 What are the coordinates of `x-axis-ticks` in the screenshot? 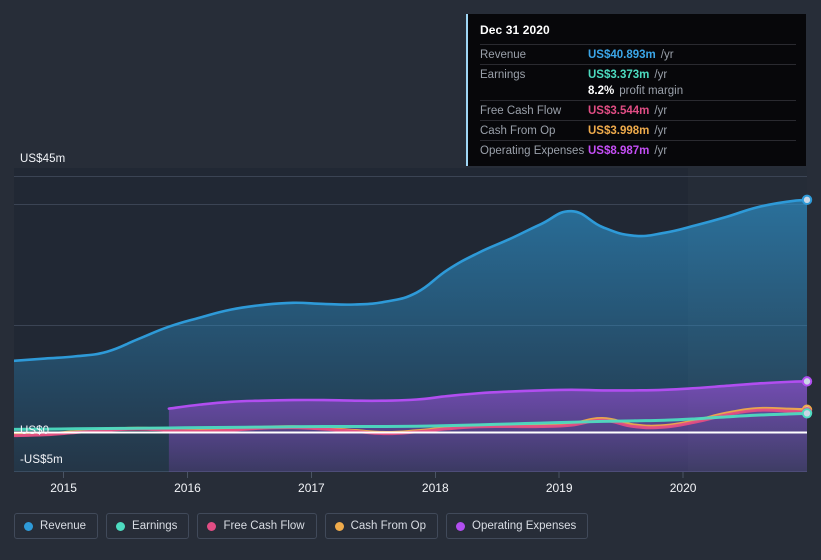 It's located at (373, 475).